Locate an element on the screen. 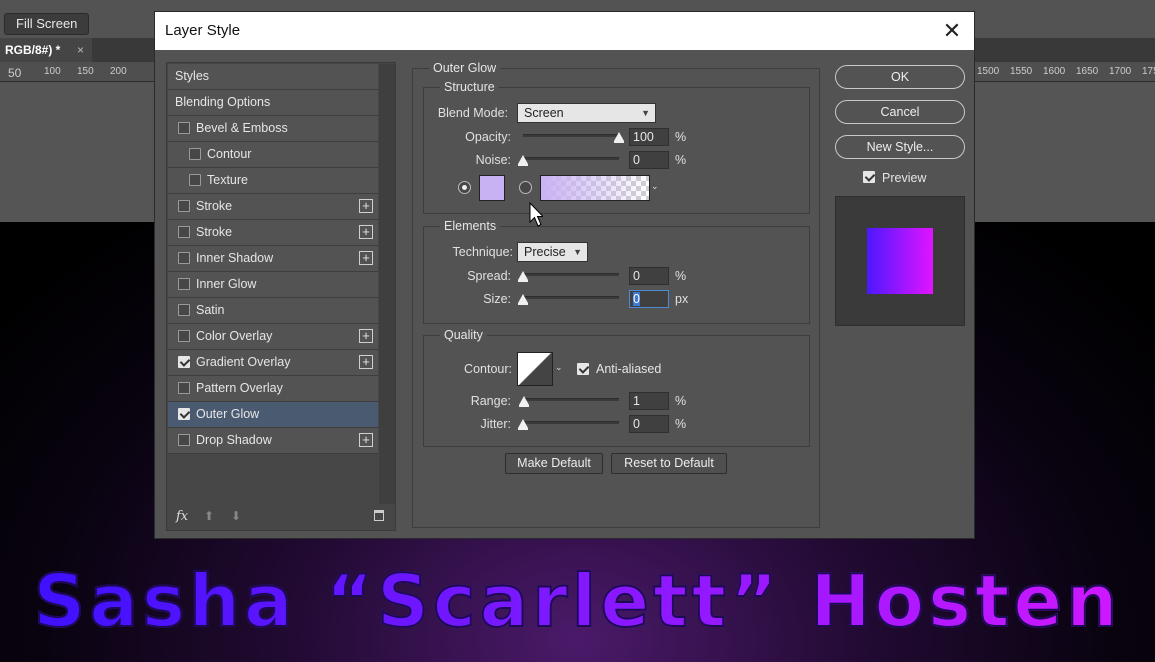 The height and width of the screenshot is (662, 1155). spread-input: 0 is located at coordinates (649, 276).